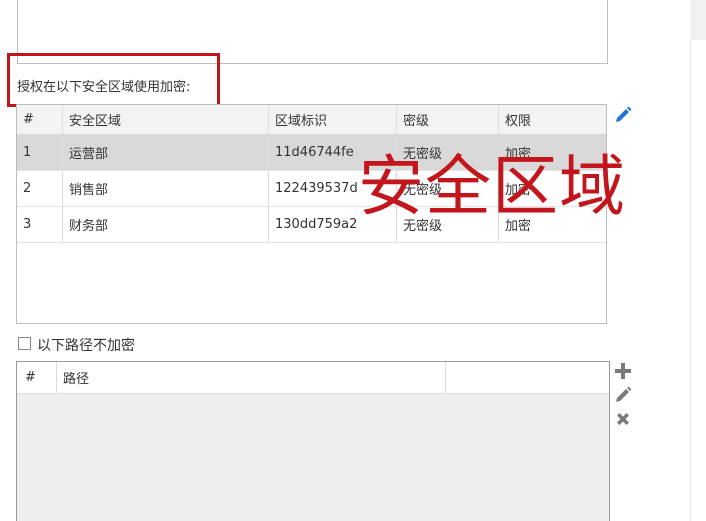  I want to click on column-header-extra, so click(527, 377).